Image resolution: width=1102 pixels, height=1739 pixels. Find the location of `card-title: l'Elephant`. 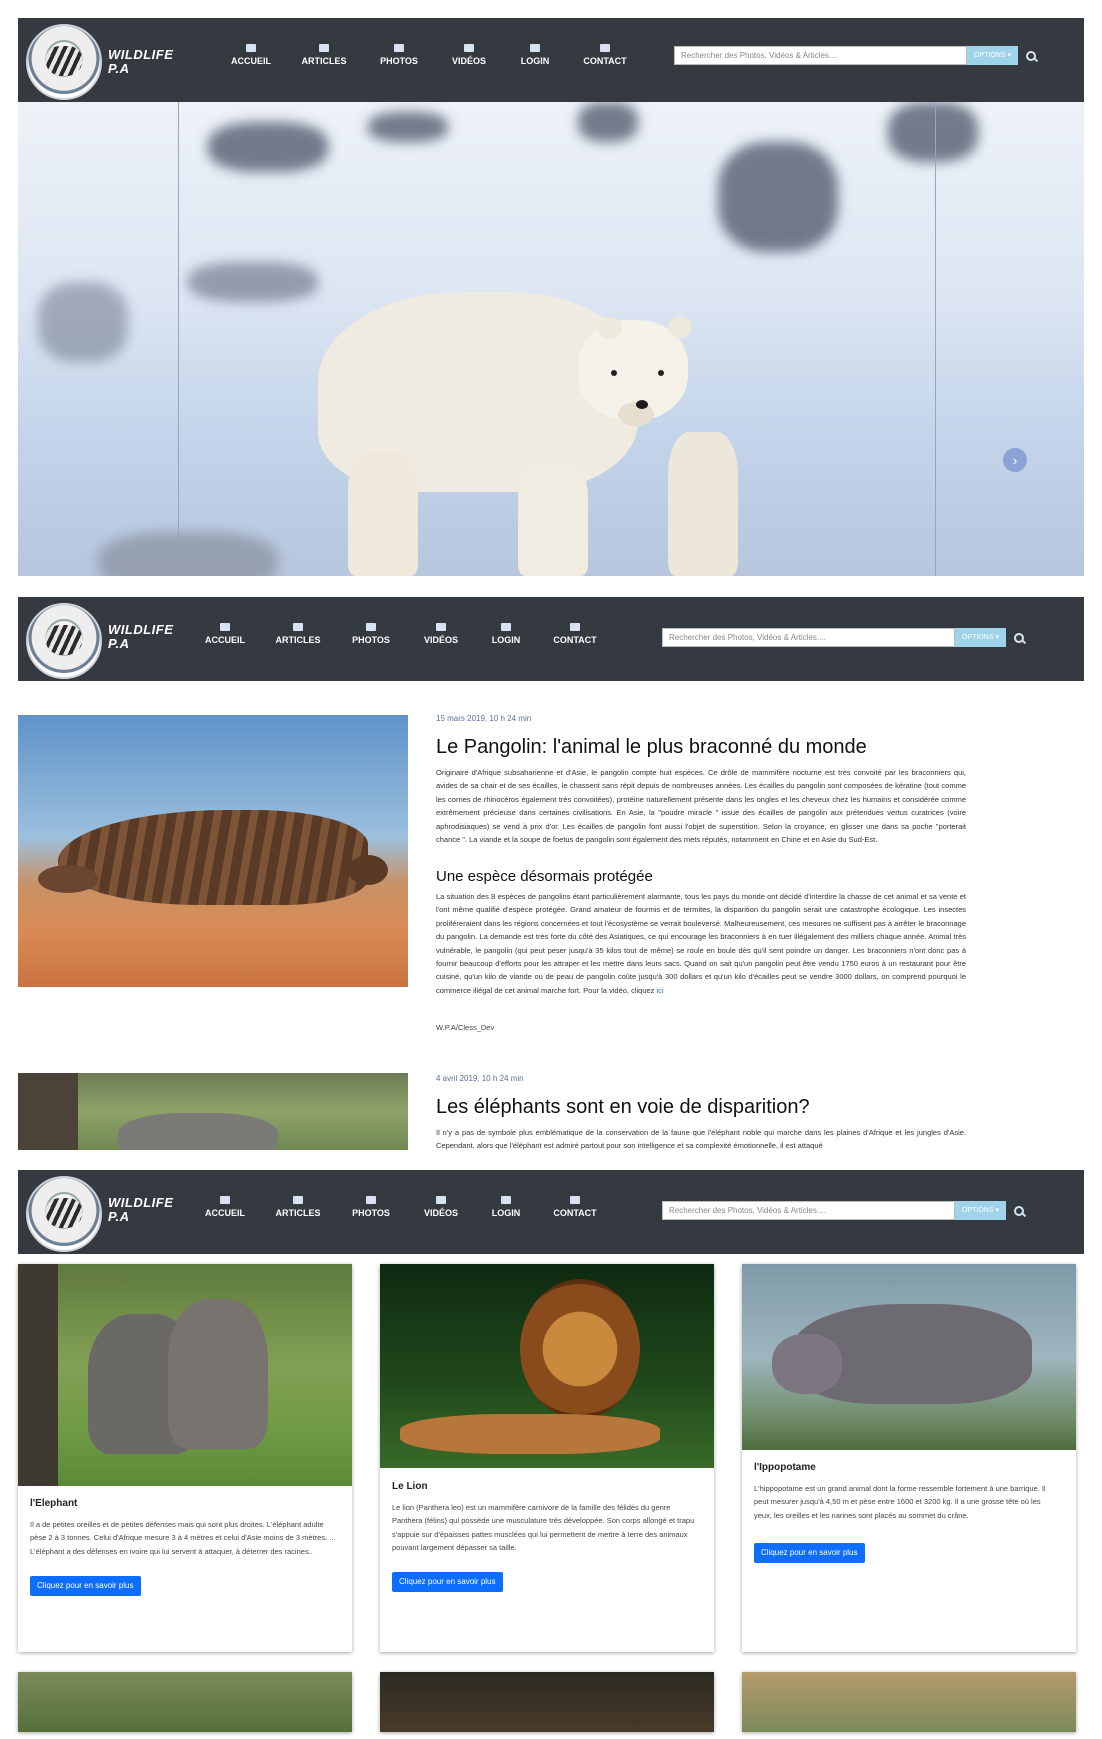

card-title: l'Elephant is located at coordinates (54, 1503).